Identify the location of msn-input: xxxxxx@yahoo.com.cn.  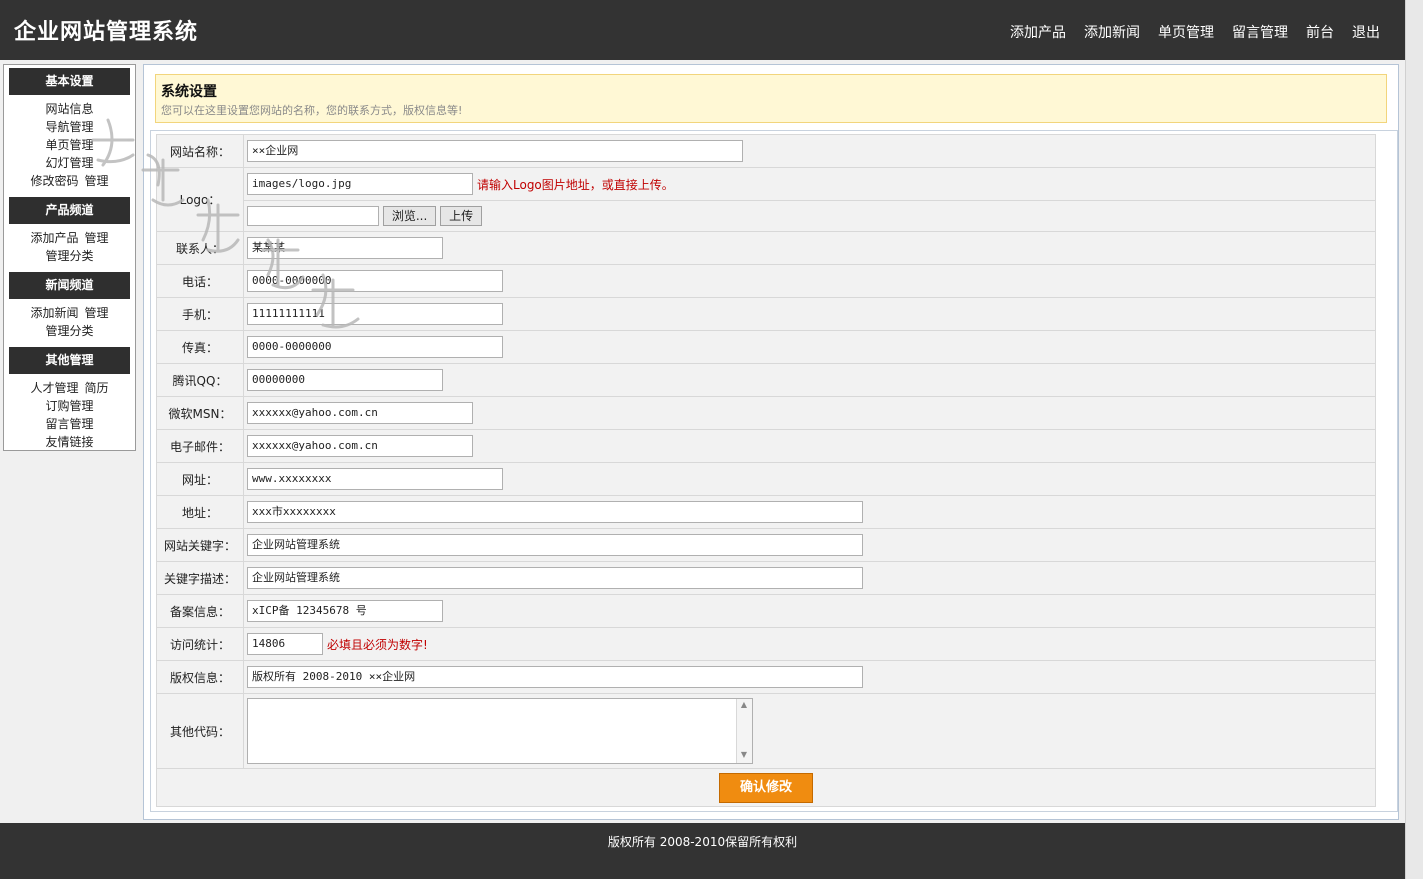
(360, 413).